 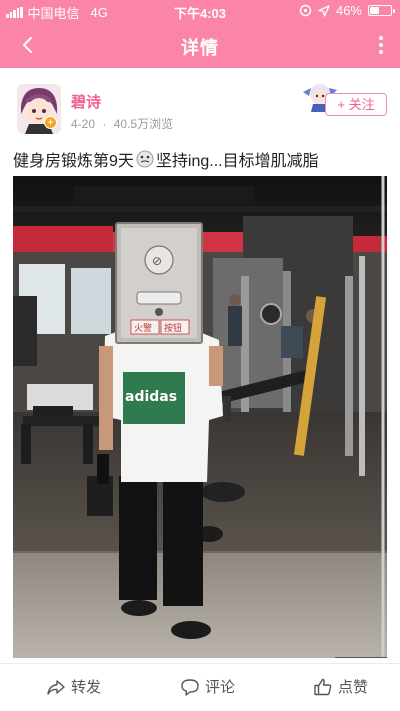 I want to click on more-button, so click(x=381, y=45).